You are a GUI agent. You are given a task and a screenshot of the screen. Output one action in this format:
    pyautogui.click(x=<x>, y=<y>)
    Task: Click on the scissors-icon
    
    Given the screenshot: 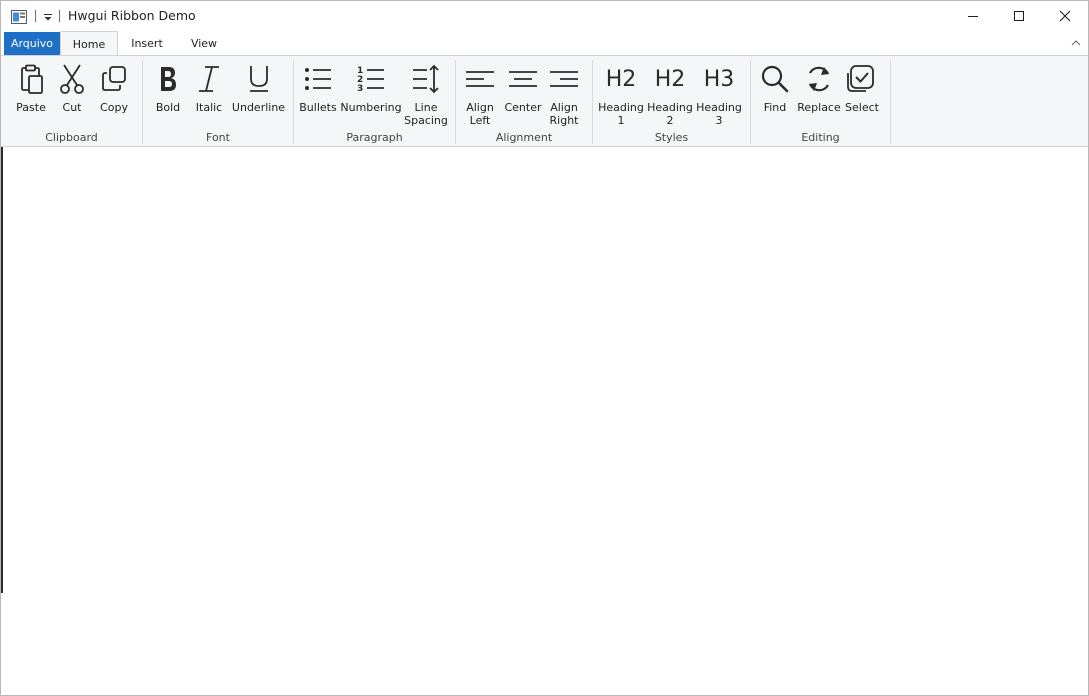 What is the action you would take?
    pyautogui.click(x=72, y=79)
    